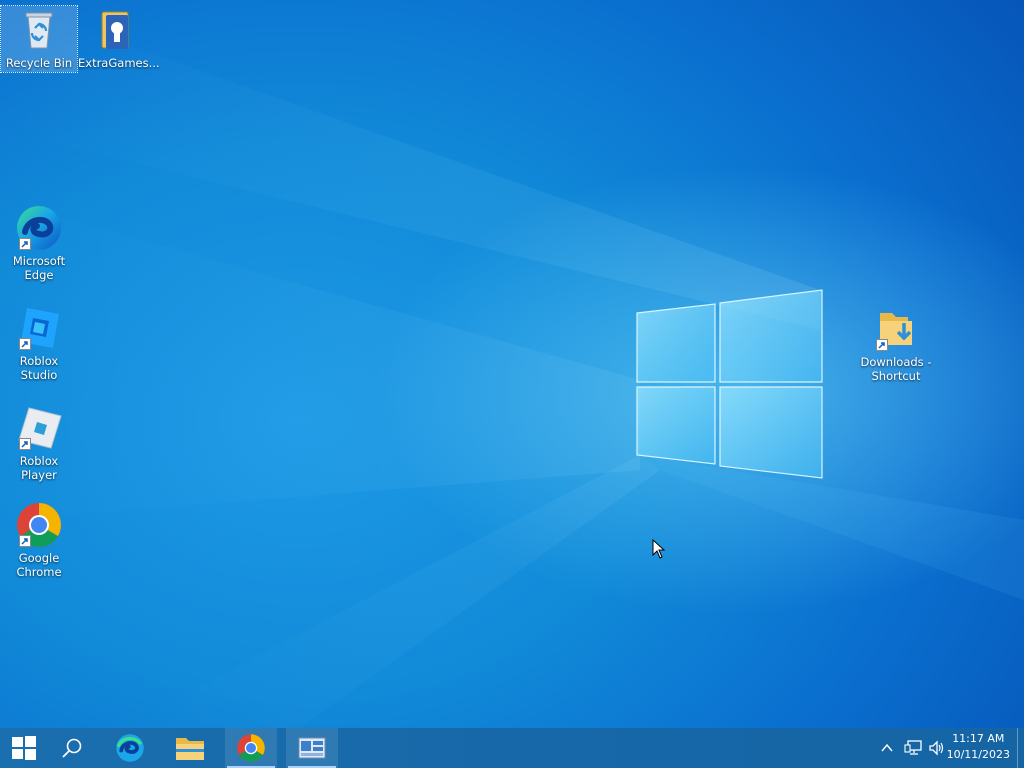 The height and width of the screenshot is (768, 1024). I want to click on control-panel-icon, so click(312, 748).